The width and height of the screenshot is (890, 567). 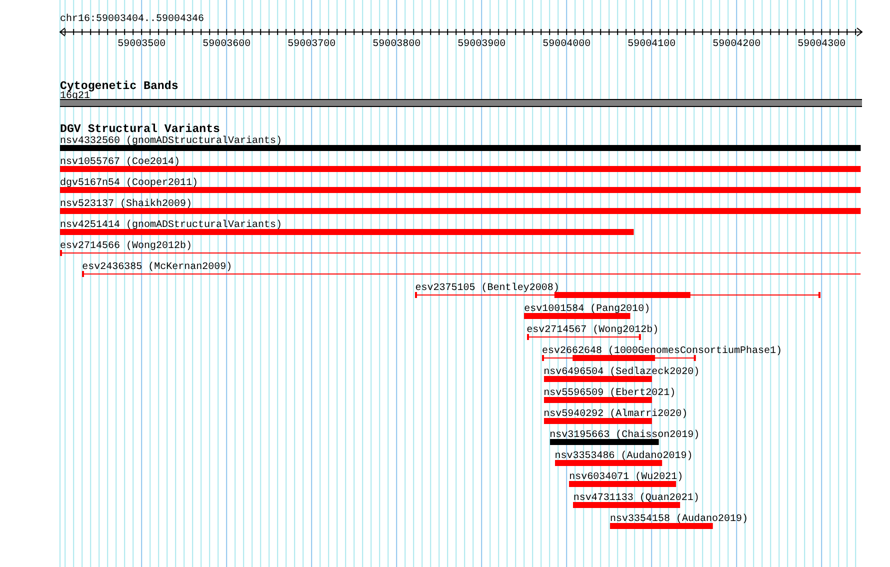 What do you see at coordinates (142, 45) in the screenshot?
I see `coordinate-label: 59003500` at bounding box center [142, 45].